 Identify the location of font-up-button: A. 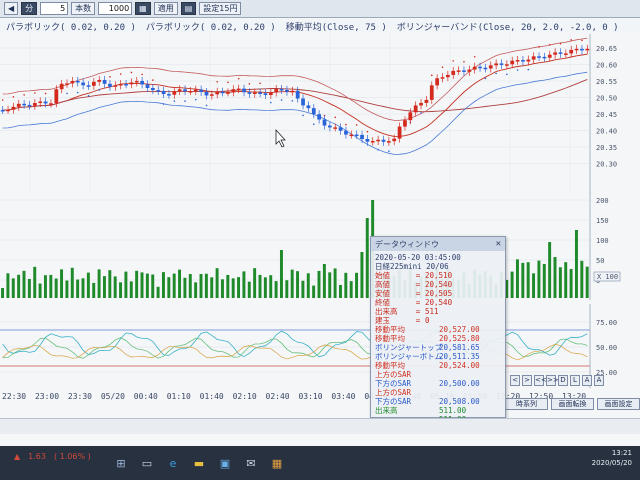
(587, 380).